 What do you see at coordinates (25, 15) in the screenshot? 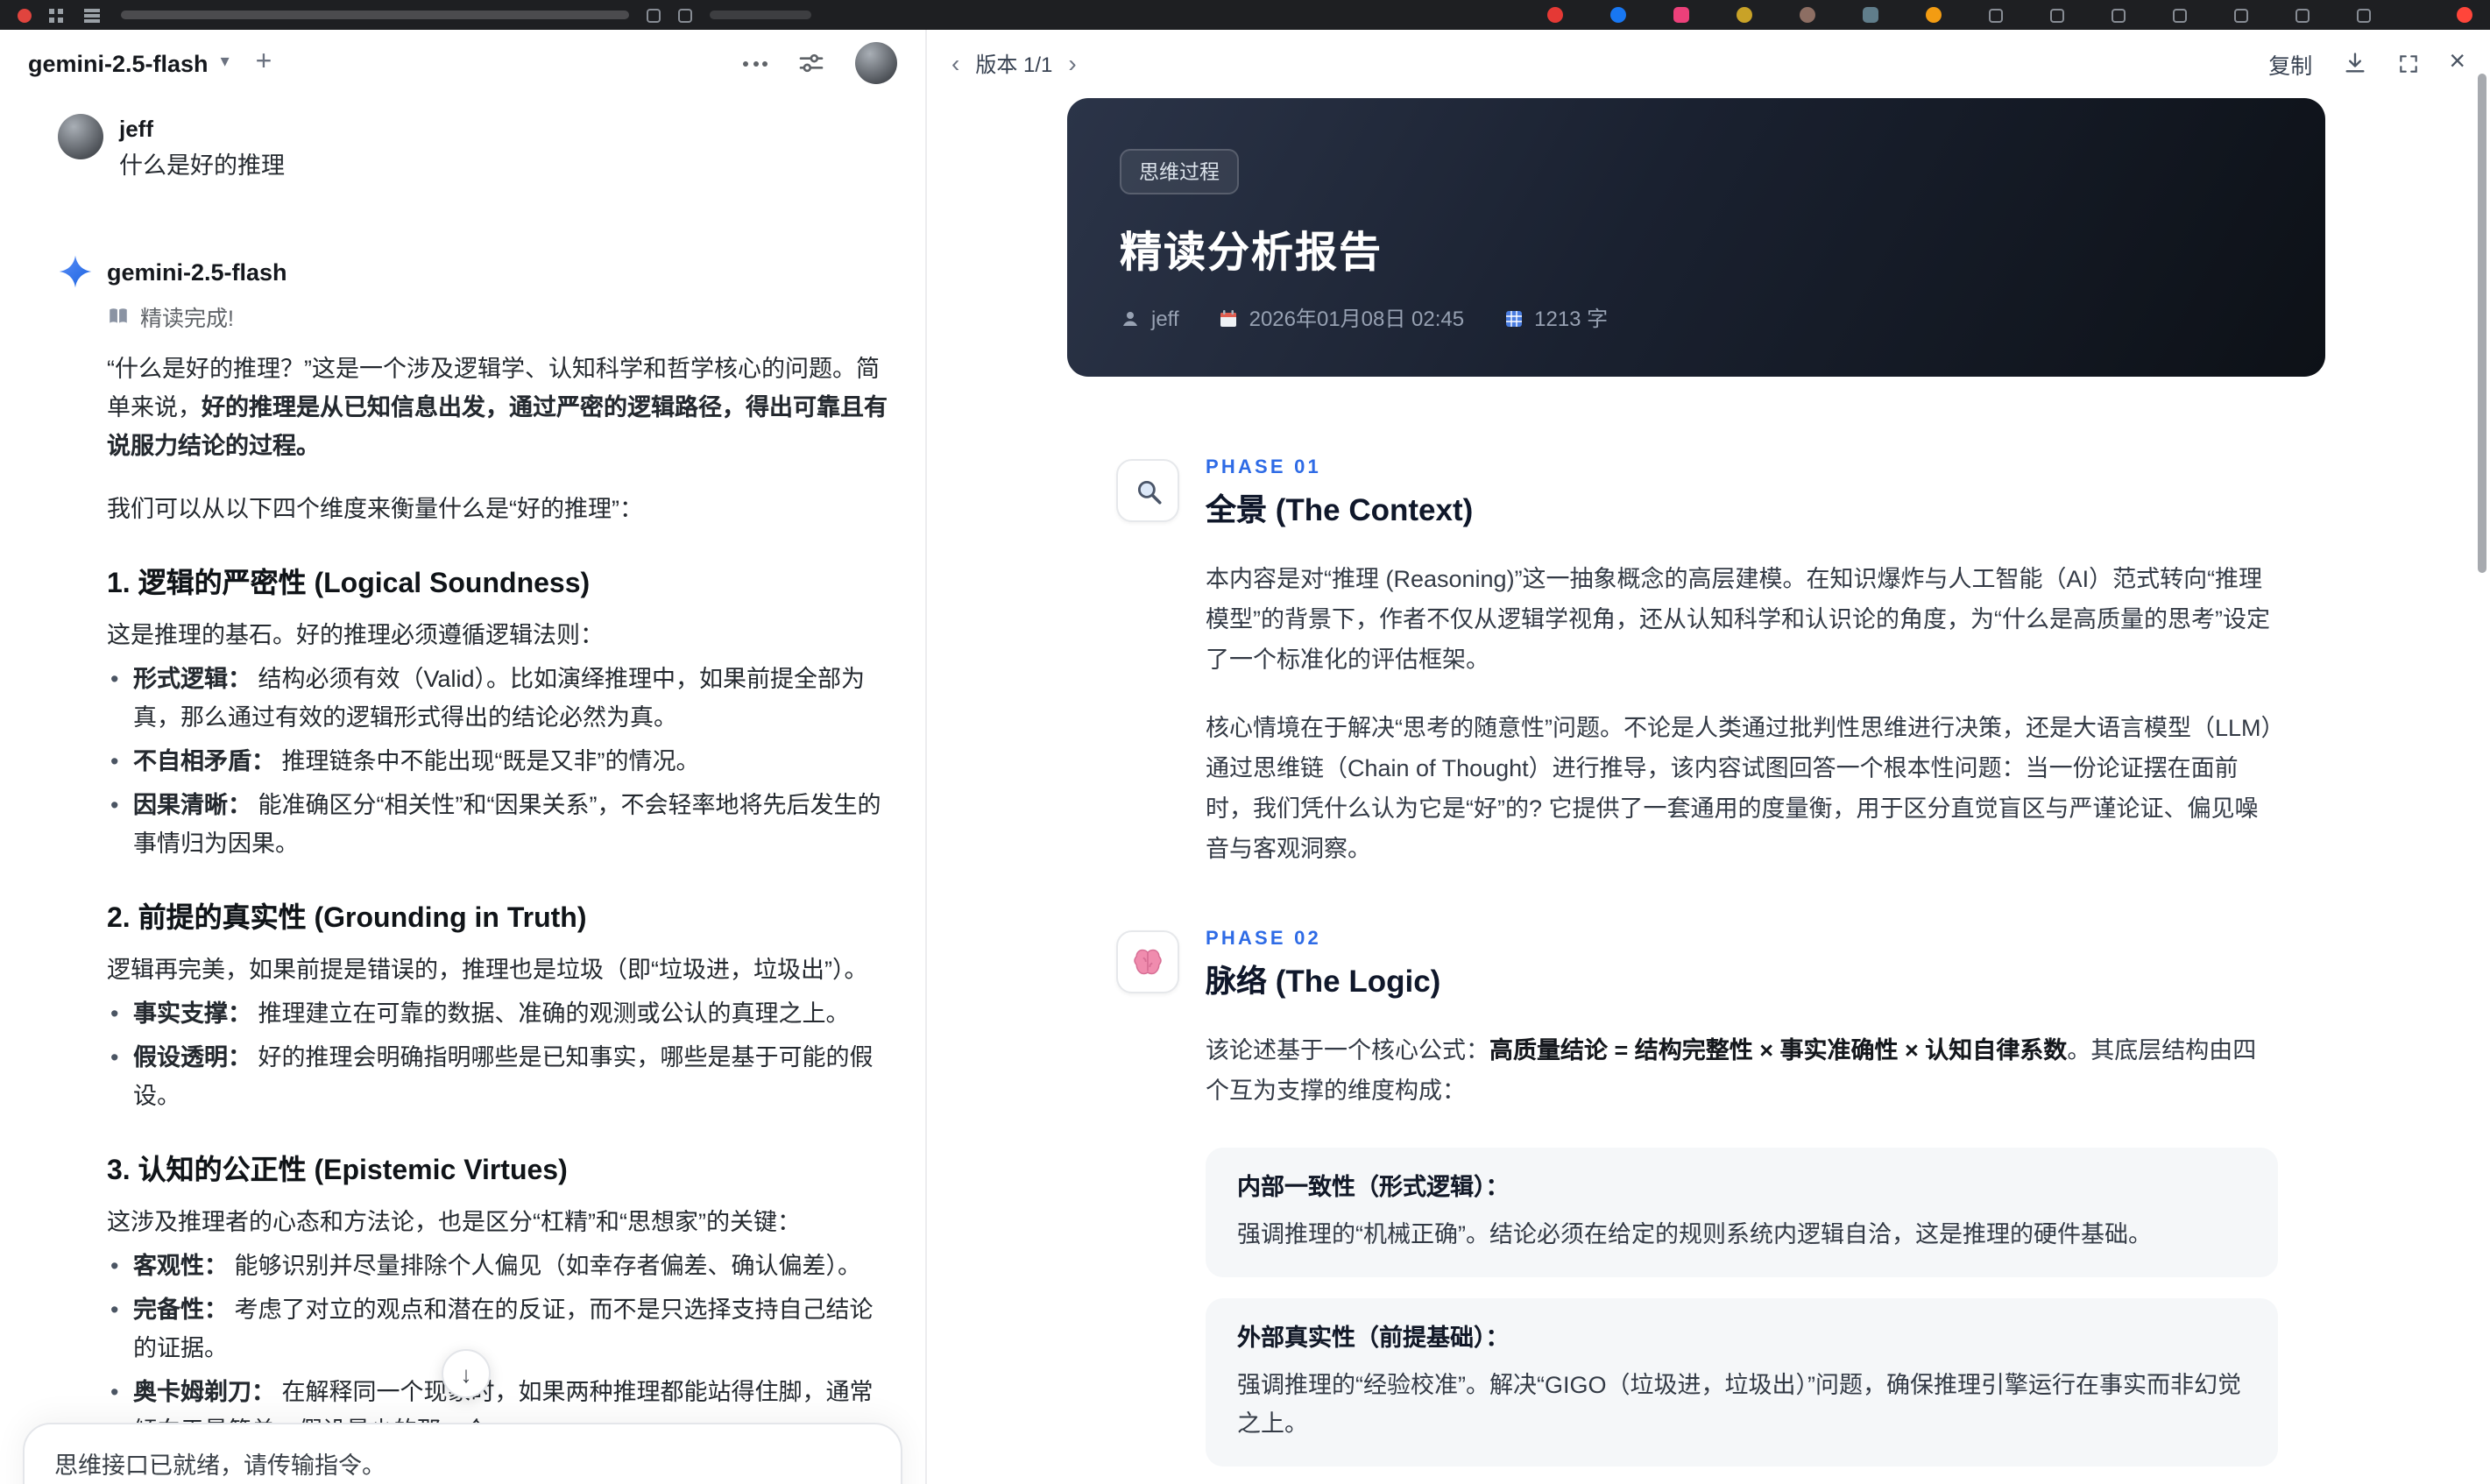
I see `window-close-icon` at bounding box center [25, 15].